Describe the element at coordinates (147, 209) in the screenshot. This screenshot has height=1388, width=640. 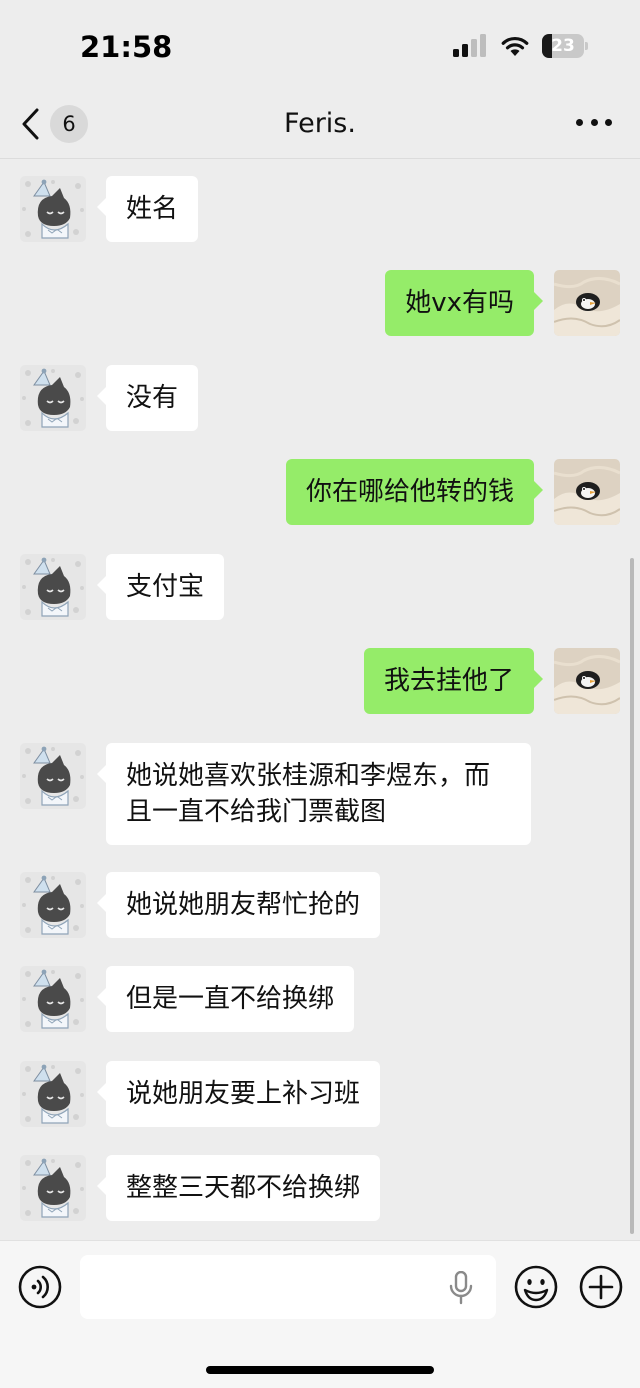
I see `message-bubble: 姓名` at that location.